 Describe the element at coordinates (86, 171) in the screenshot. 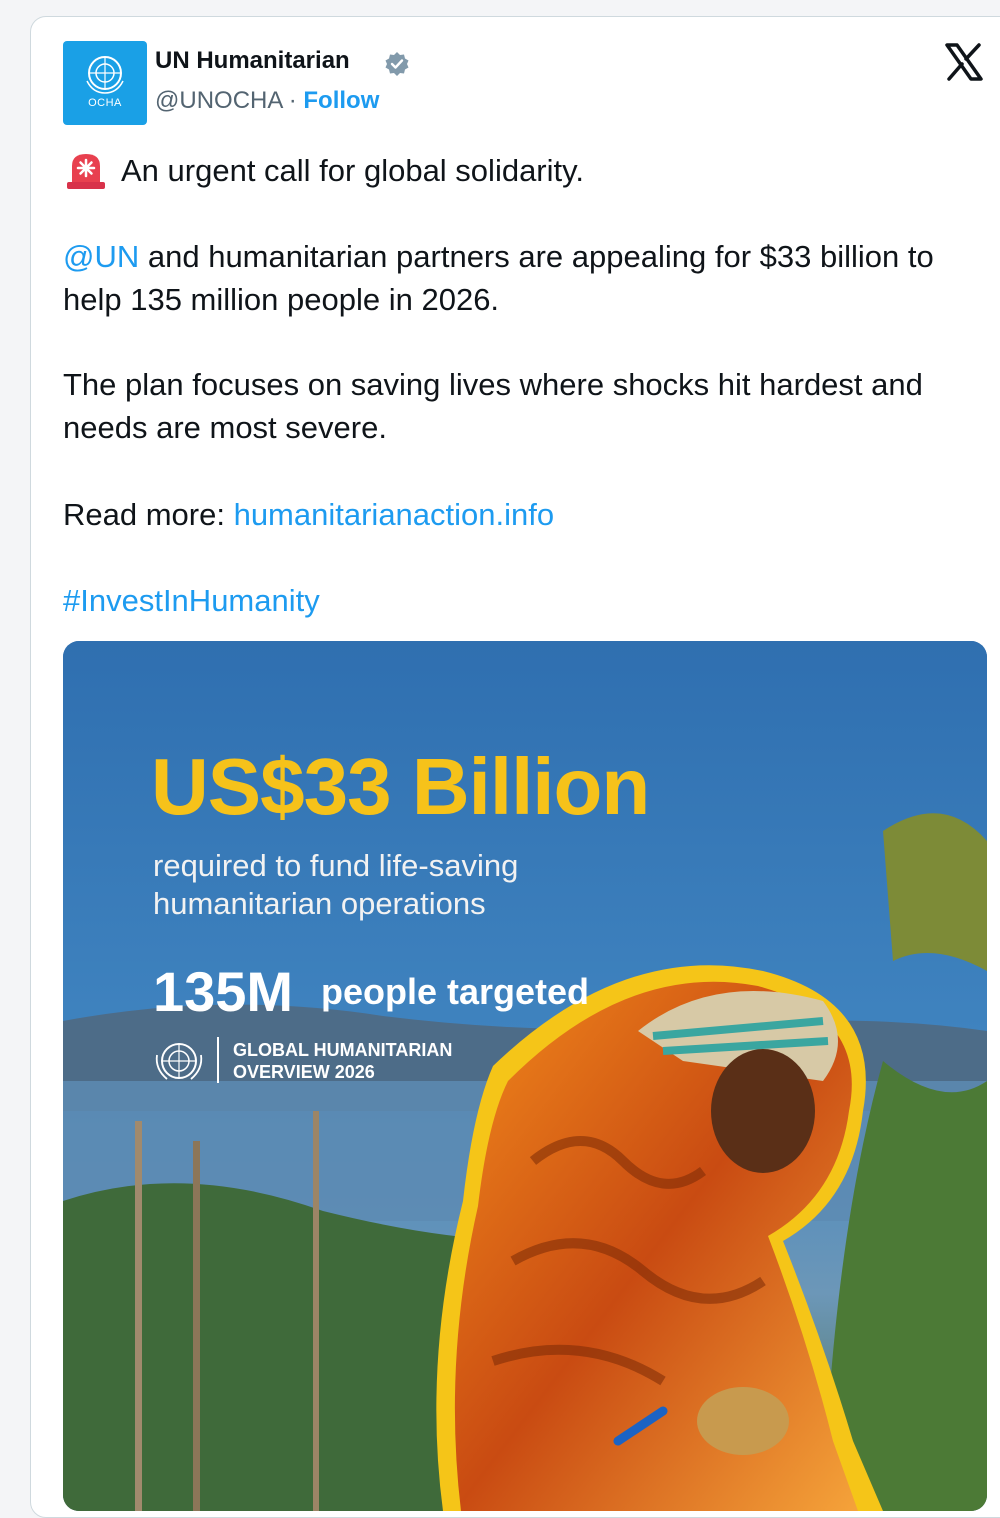

I see `siren-icon` at that location.